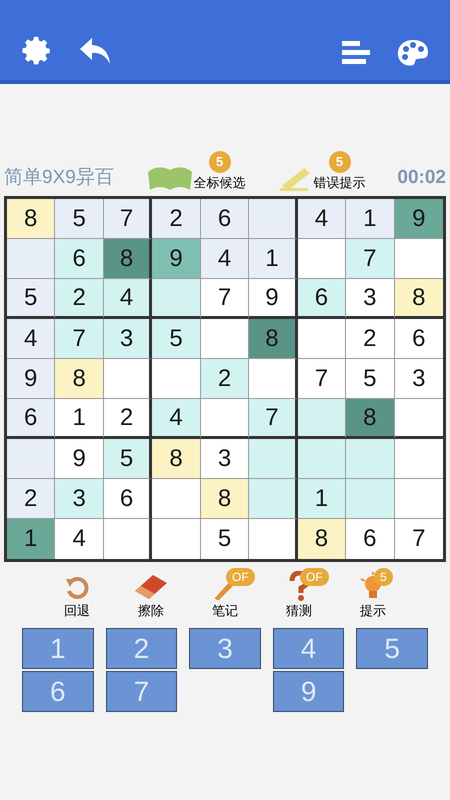 Image resolution: width=450 pixels, height=800 pixels. Describe the element at coordinates (421, 178) in the screenshot. I see `timer: 00:02` at that location.